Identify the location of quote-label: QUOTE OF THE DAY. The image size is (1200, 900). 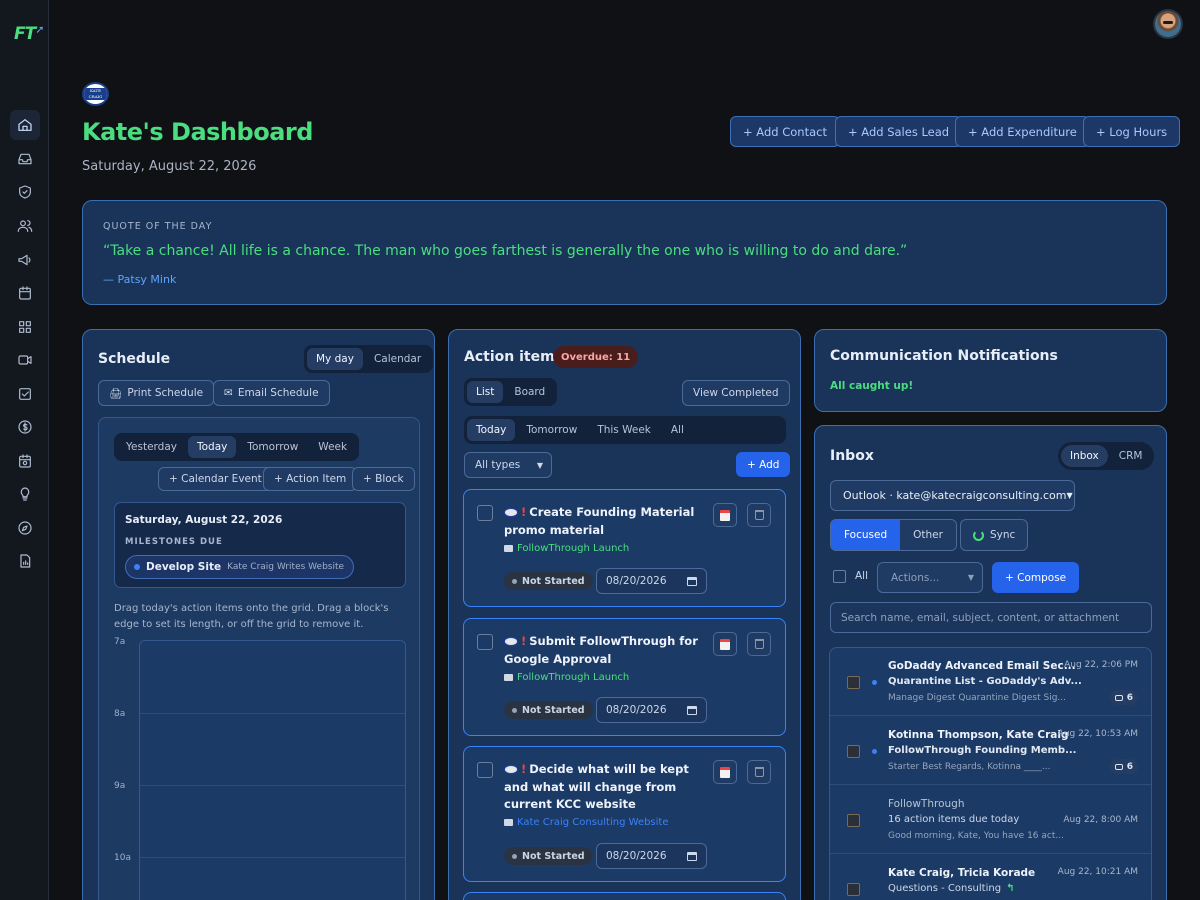
(158, 226).